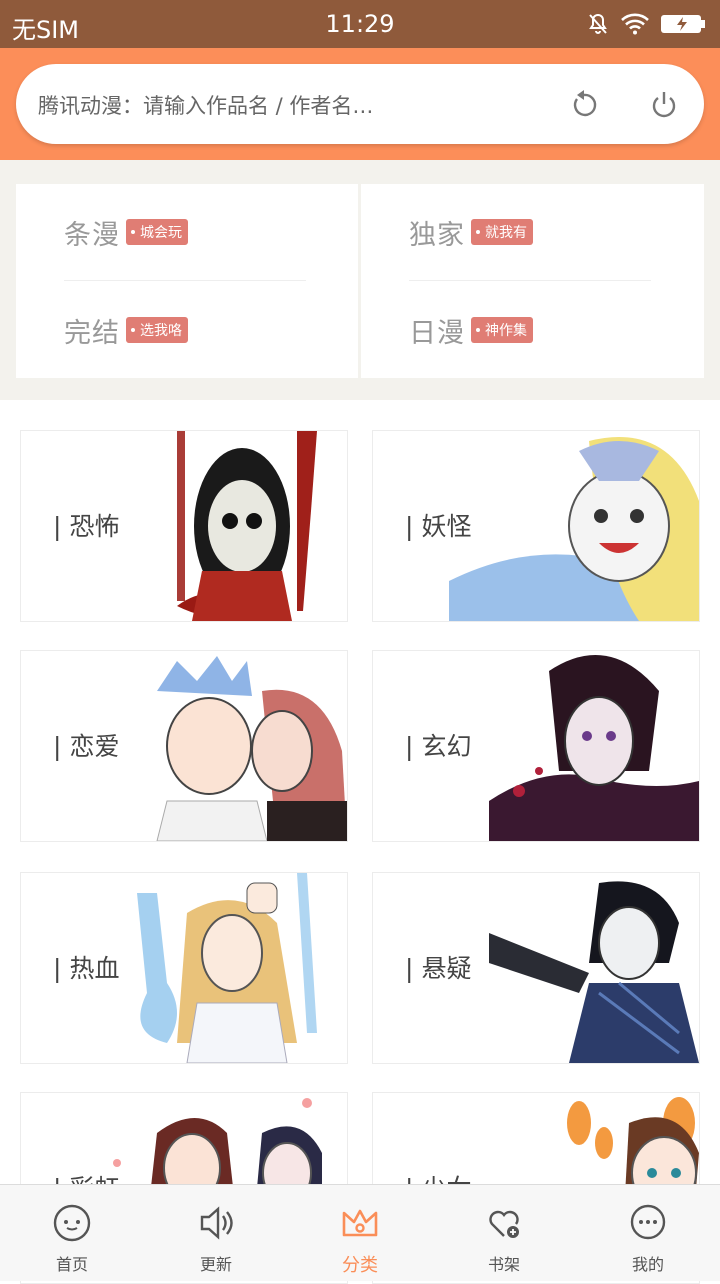  What do you see at coordinates (664, 104) in the screenshot?
I see `power-icon` at bounding box center [664, 104].